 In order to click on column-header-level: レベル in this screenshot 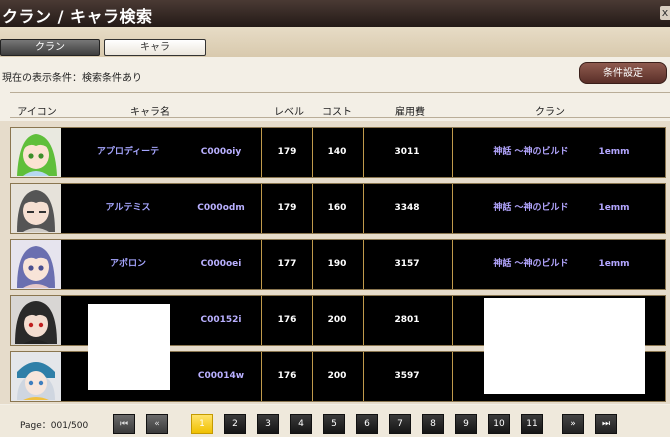, I will do `click(289, 112)`.